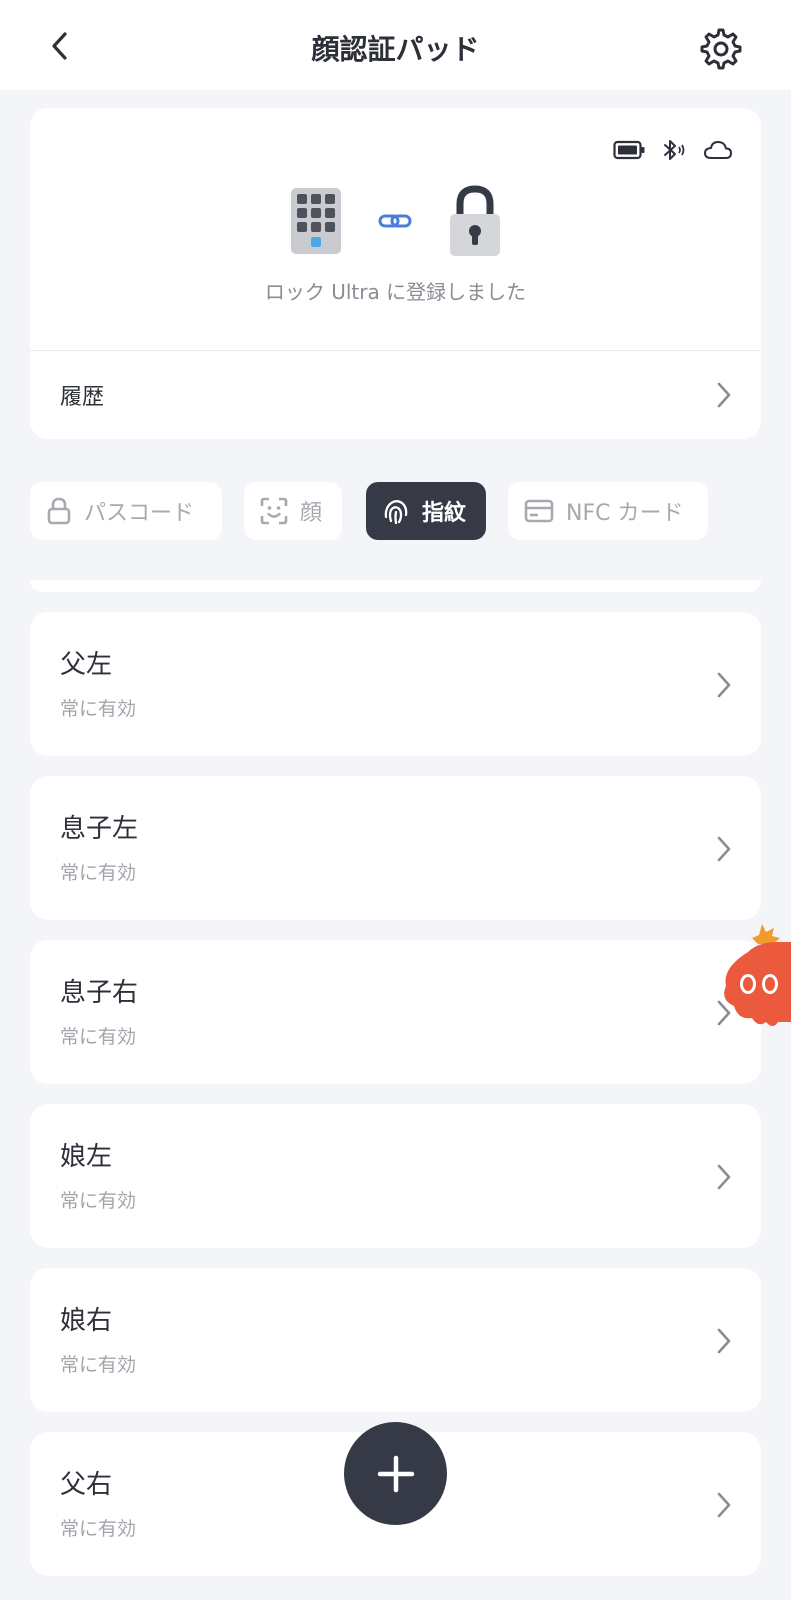 Image resolution: width=791 pixels, height=1600 pixels. Describe the element at coordinates (539, 511) in the screenshot. I see `card-icon` at that location.